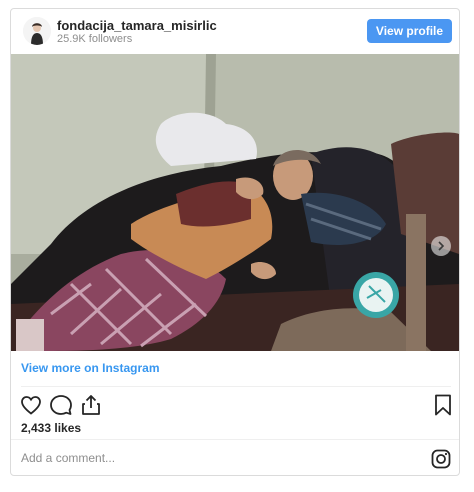 The image size is (474, 492). Describe the element at coordinates (441, 459) in the screenshot. I see `instagram-icon` at that location.